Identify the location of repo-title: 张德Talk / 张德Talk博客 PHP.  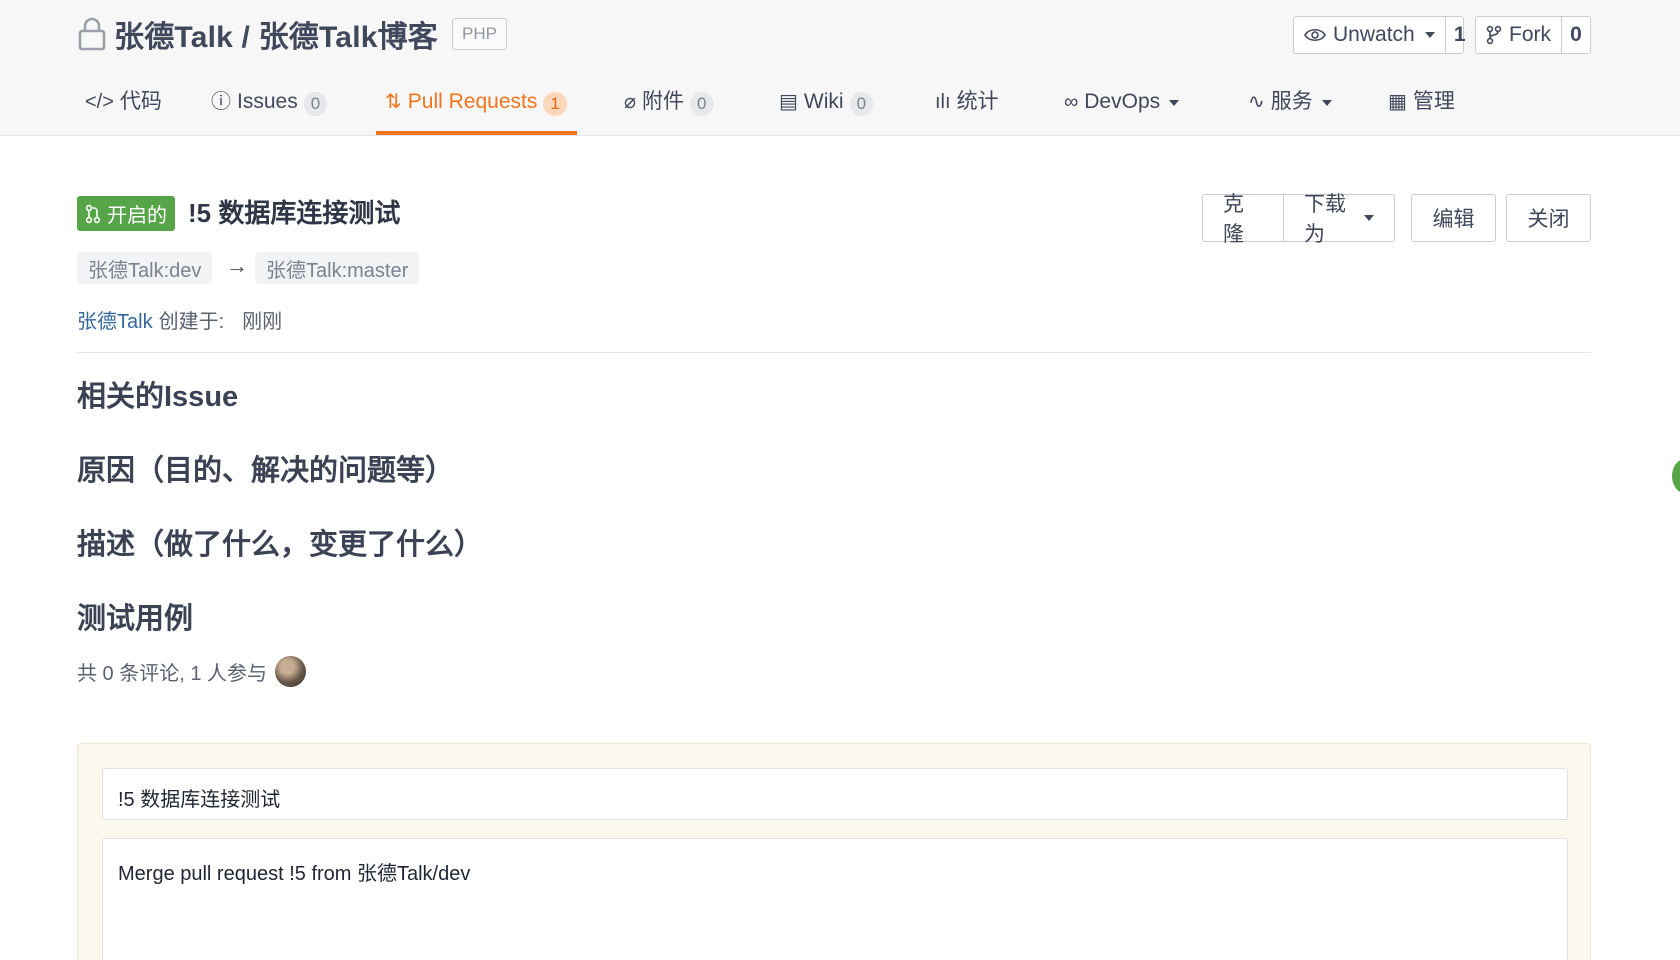
(292, 34).